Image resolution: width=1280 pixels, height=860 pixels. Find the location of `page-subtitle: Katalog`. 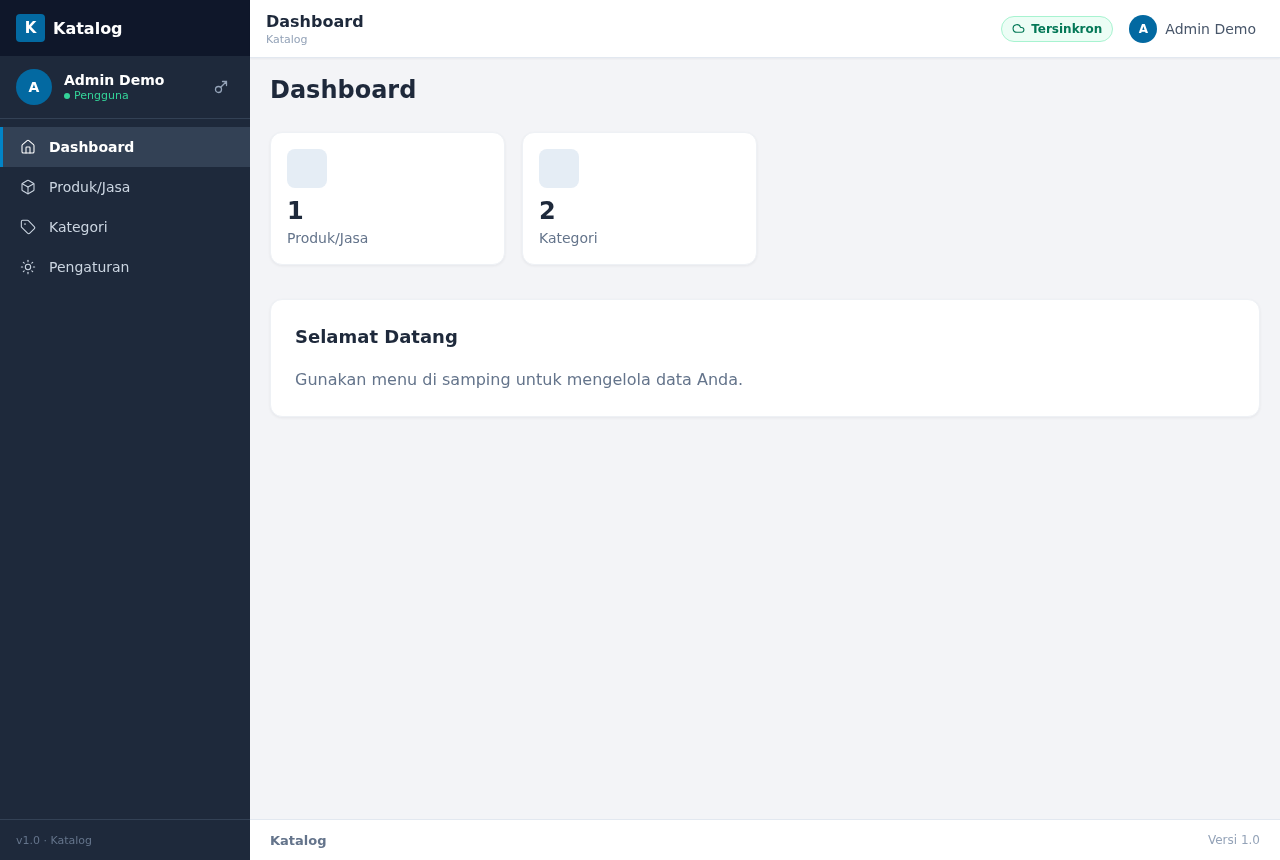

page-subtitle: Katalog is located at coordinates (287, 39).